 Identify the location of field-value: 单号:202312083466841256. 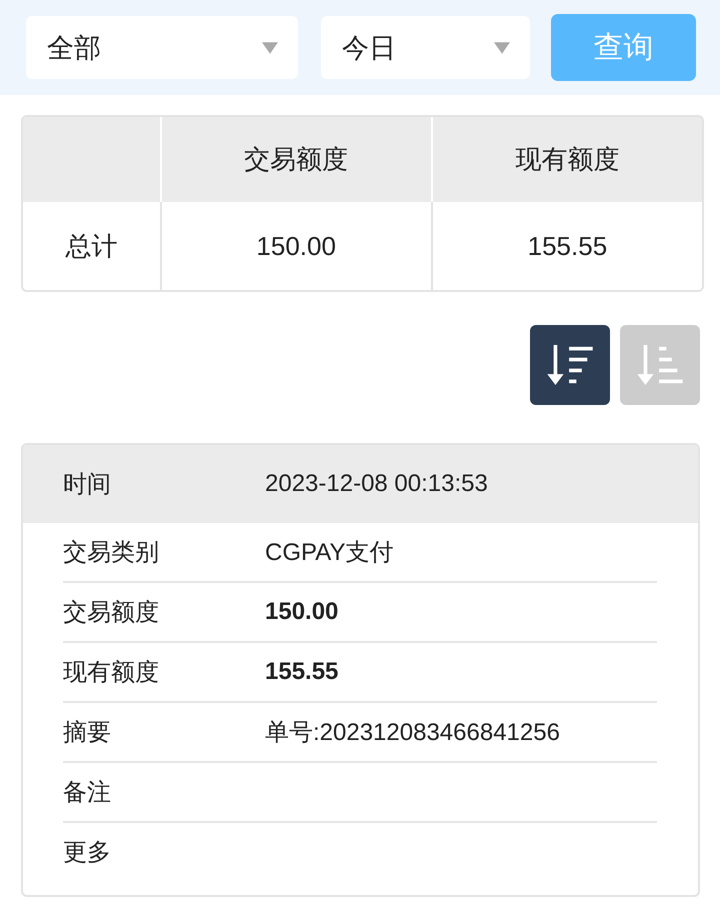
(412, 733).